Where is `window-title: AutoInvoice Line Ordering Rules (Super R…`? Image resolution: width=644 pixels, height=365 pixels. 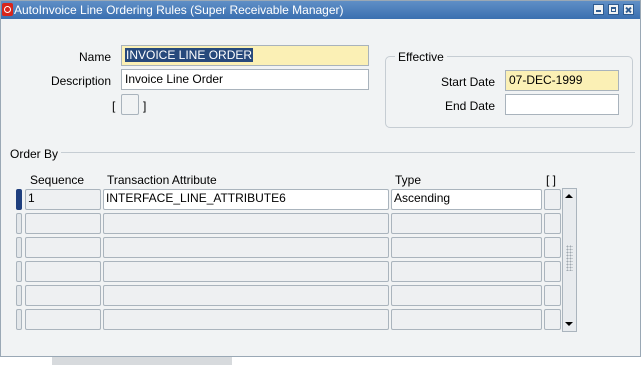
window-title: AutoInvoice Line Ordering Rules (Super R… is located at coordinates (179, 10).